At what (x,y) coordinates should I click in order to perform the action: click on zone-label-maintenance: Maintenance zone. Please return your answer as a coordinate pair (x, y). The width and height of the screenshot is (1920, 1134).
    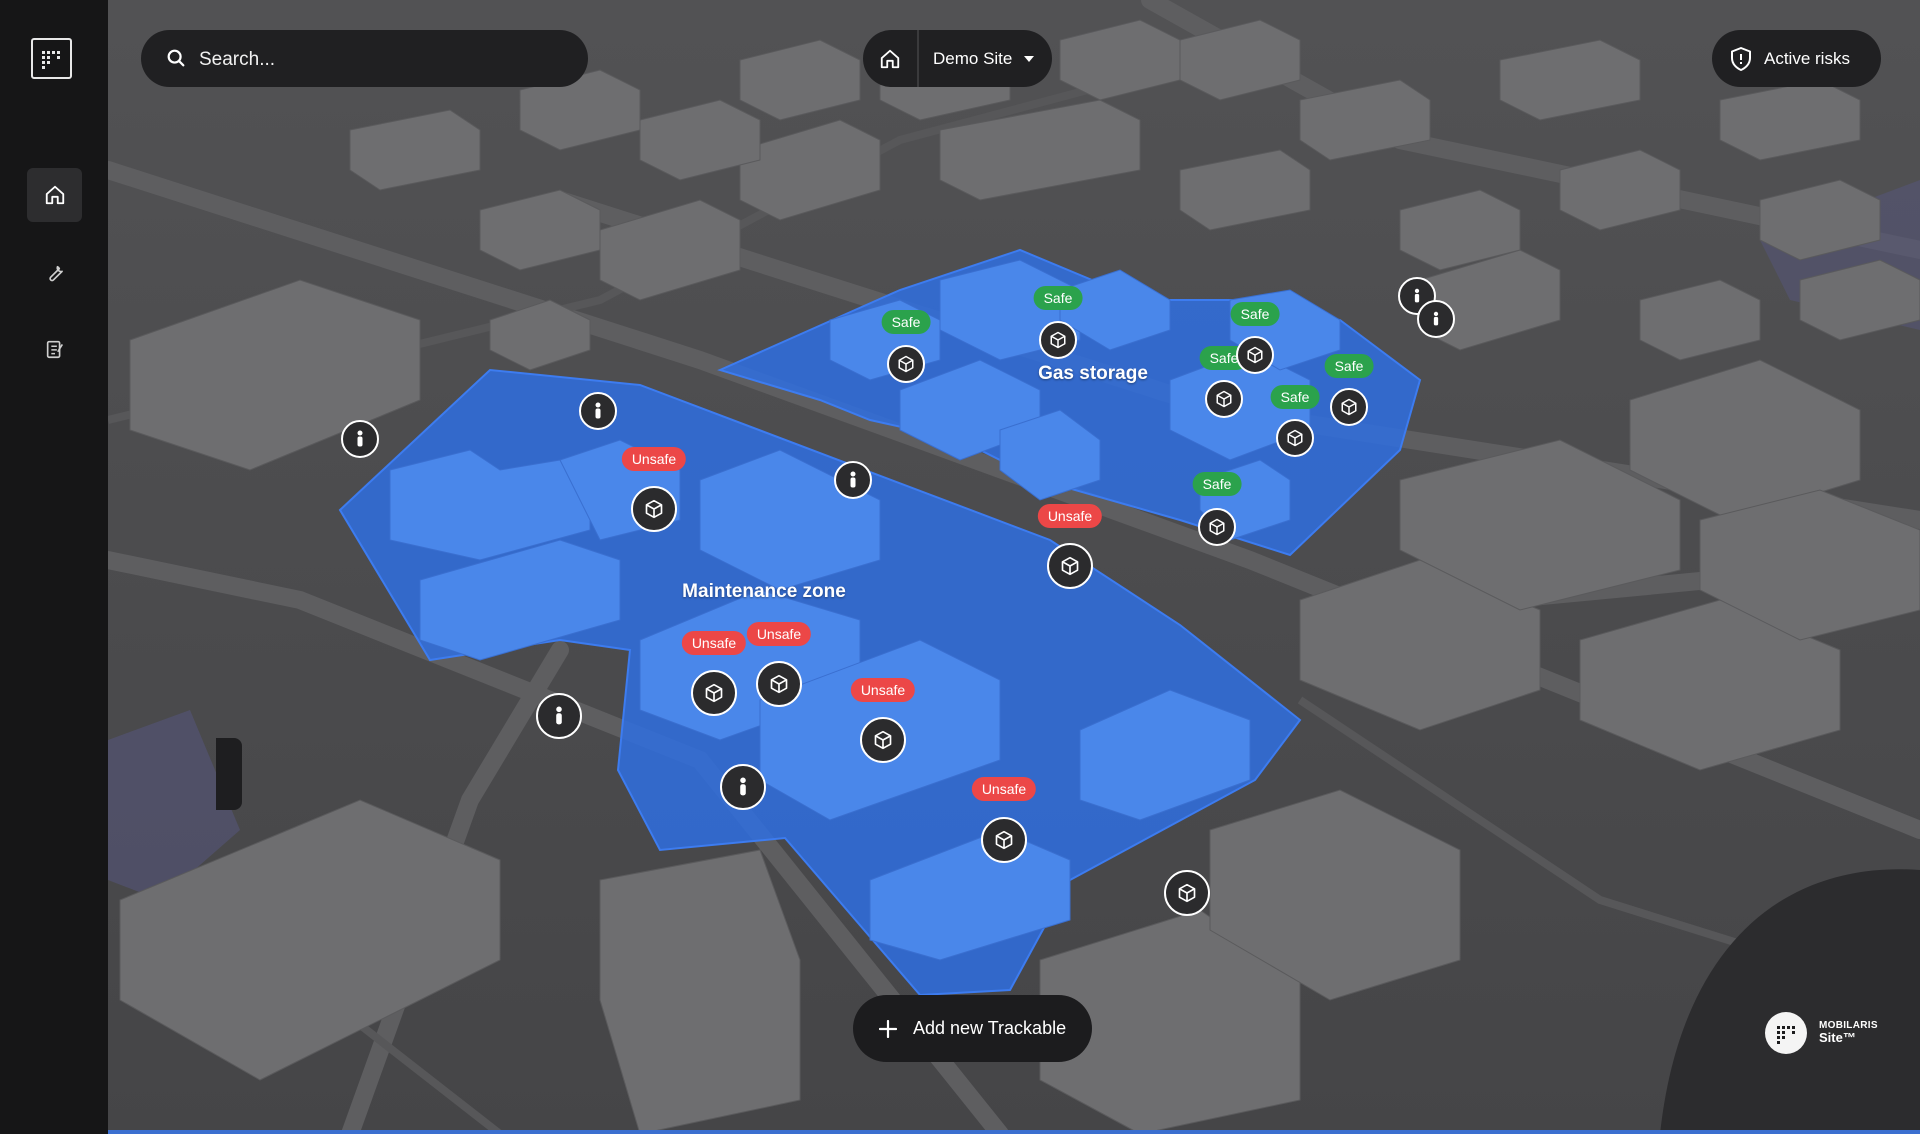
    Looking at the image, I should click on (764, 591).